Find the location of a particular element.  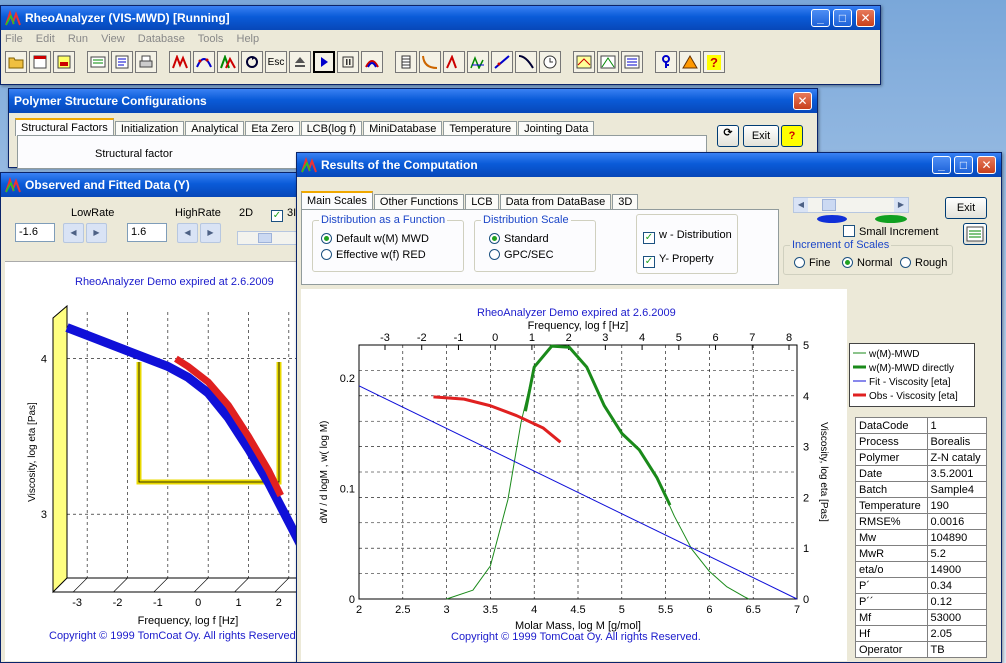

maximize-button: □ is located at coordinates (842, 18).